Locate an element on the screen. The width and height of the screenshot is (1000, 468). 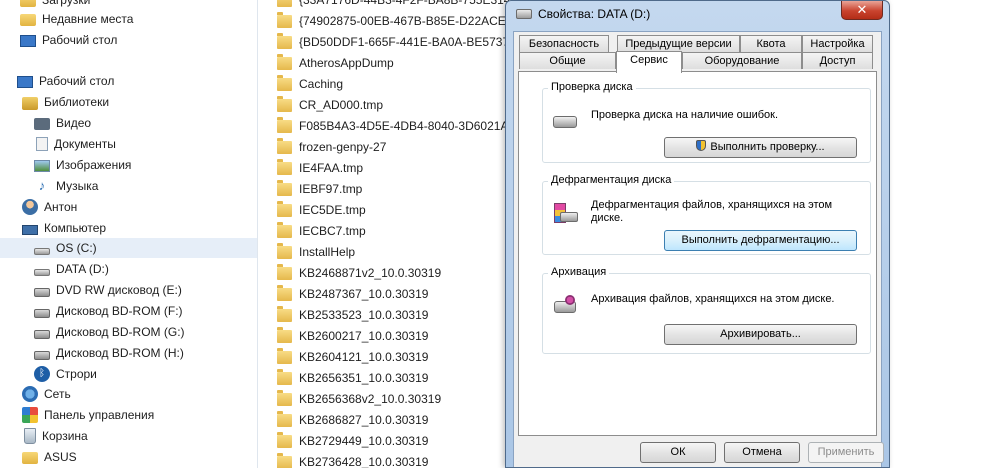
description-line: диске. is located at coordinates (607, 218).